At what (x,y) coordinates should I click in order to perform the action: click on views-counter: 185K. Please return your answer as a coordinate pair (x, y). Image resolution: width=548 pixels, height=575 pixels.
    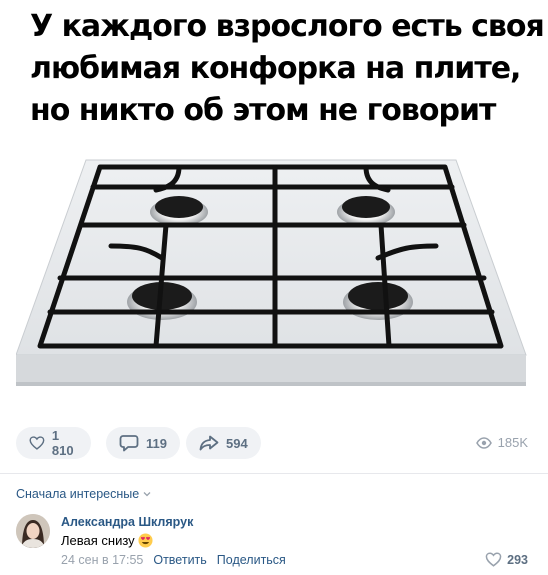
    Looking at the image, I should click on (501, 442).